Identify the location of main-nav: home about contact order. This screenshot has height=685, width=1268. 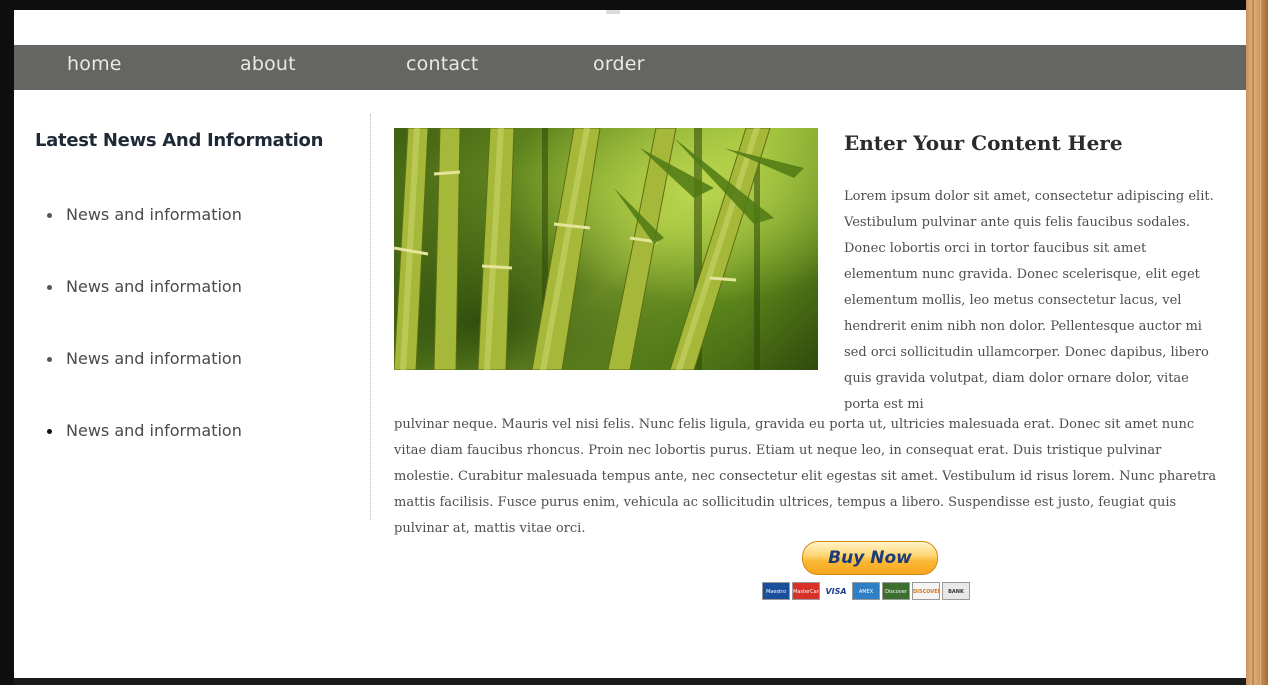
(630, 67).